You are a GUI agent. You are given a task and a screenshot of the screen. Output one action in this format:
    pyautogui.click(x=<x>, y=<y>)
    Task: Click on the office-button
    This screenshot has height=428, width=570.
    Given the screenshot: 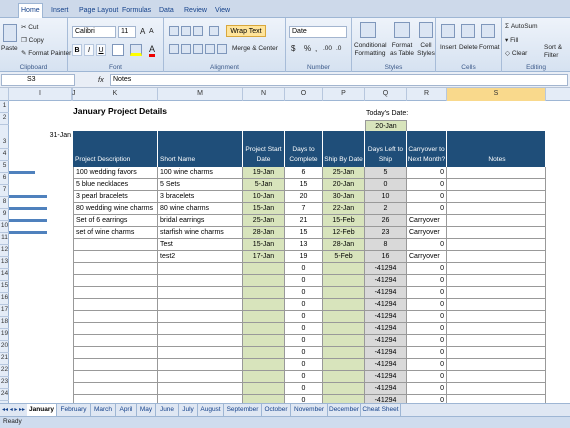 What is the action you would take?
    pyautogui.click(x=8, y=9)
    